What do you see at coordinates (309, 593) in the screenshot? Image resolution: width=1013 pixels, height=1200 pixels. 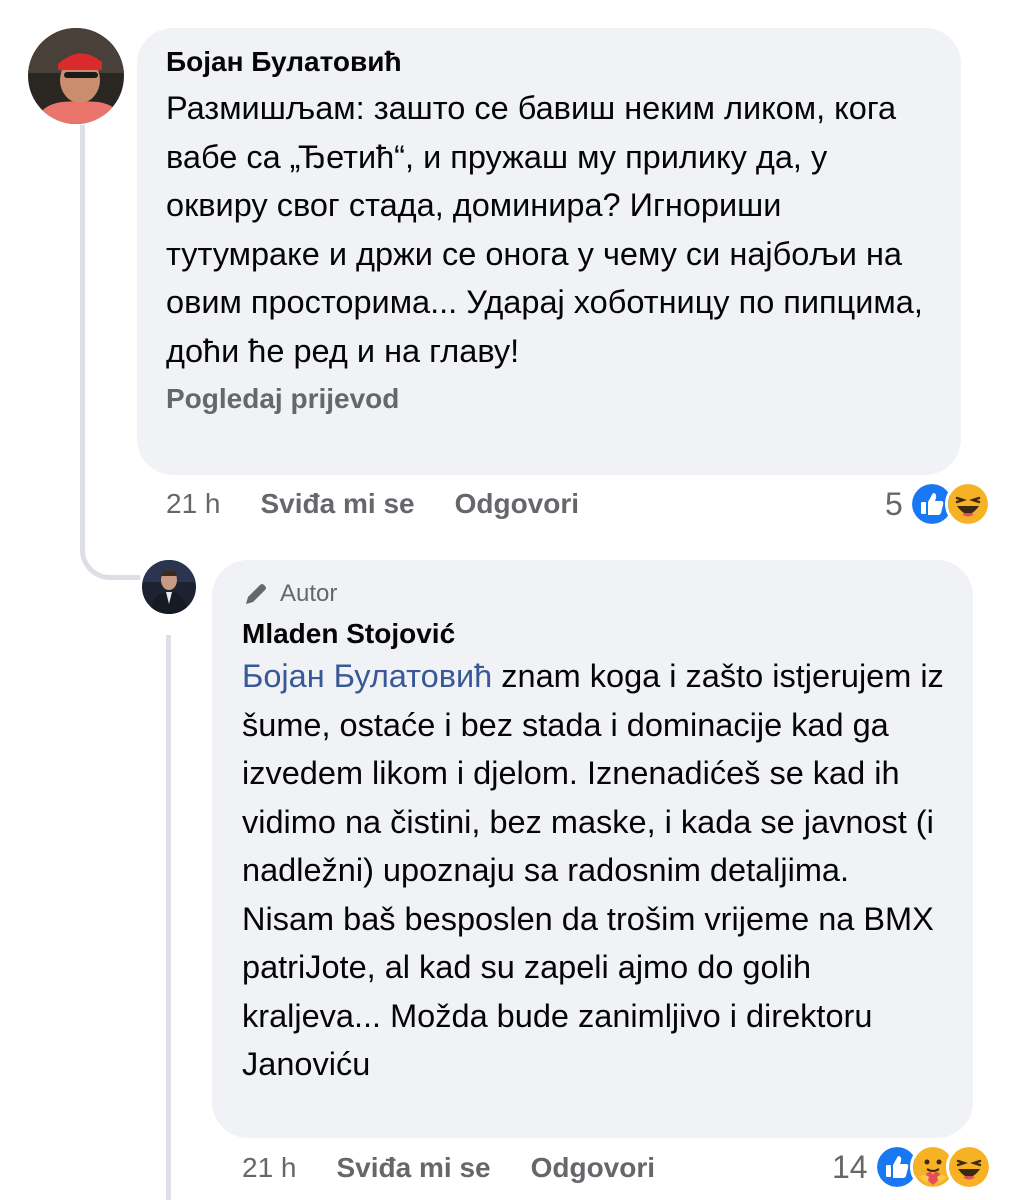 I see `author-badge-label: Autor` at bounding box center [309, 593].